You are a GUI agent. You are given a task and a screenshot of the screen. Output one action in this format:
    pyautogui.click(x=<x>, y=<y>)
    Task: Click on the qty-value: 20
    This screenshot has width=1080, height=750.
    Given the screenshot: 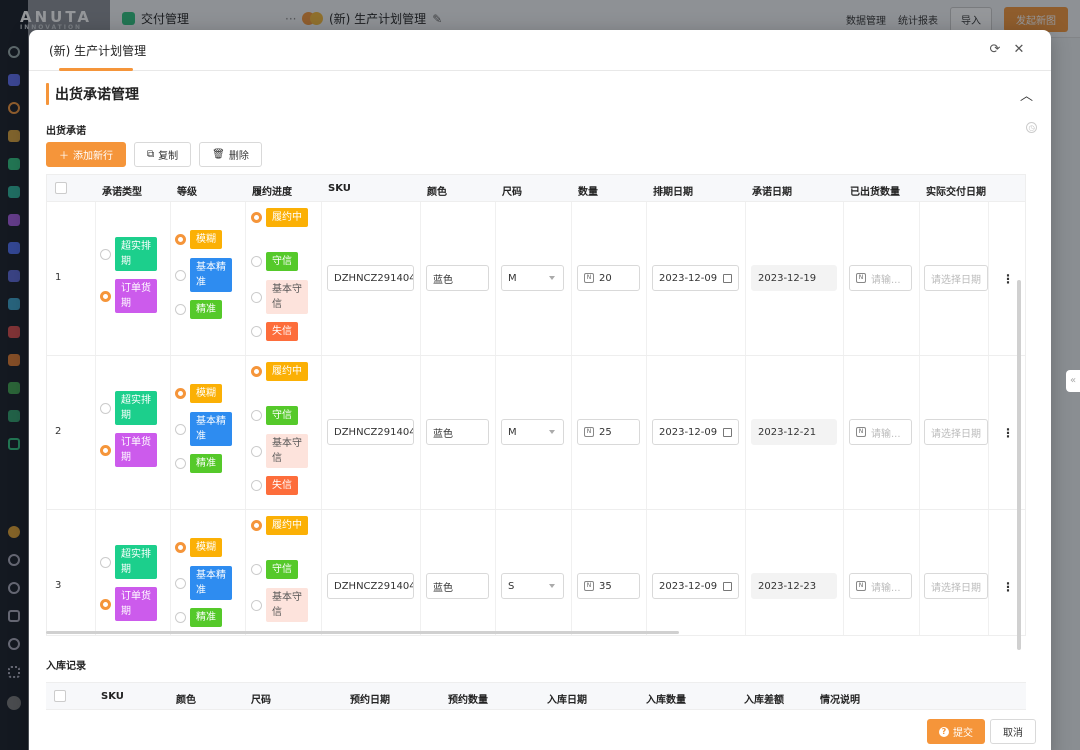 What is the action you would take?
    pyautogui.click(x=605, y=278)
    